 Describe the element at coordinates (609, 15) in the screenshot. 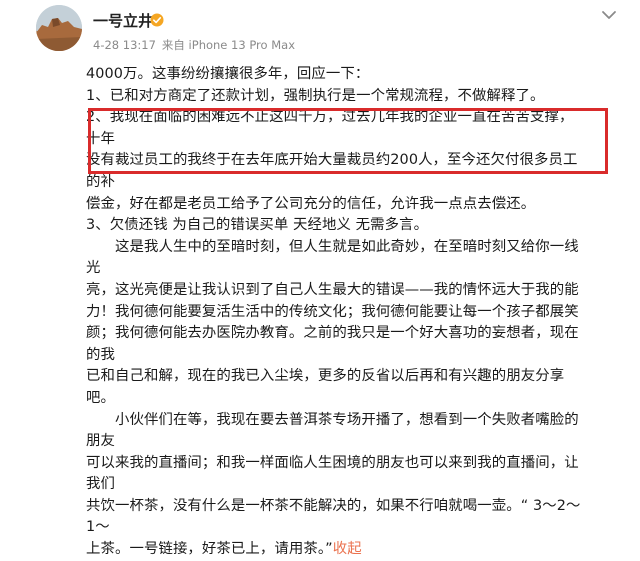

I see `chevron-down-icon` at that location.